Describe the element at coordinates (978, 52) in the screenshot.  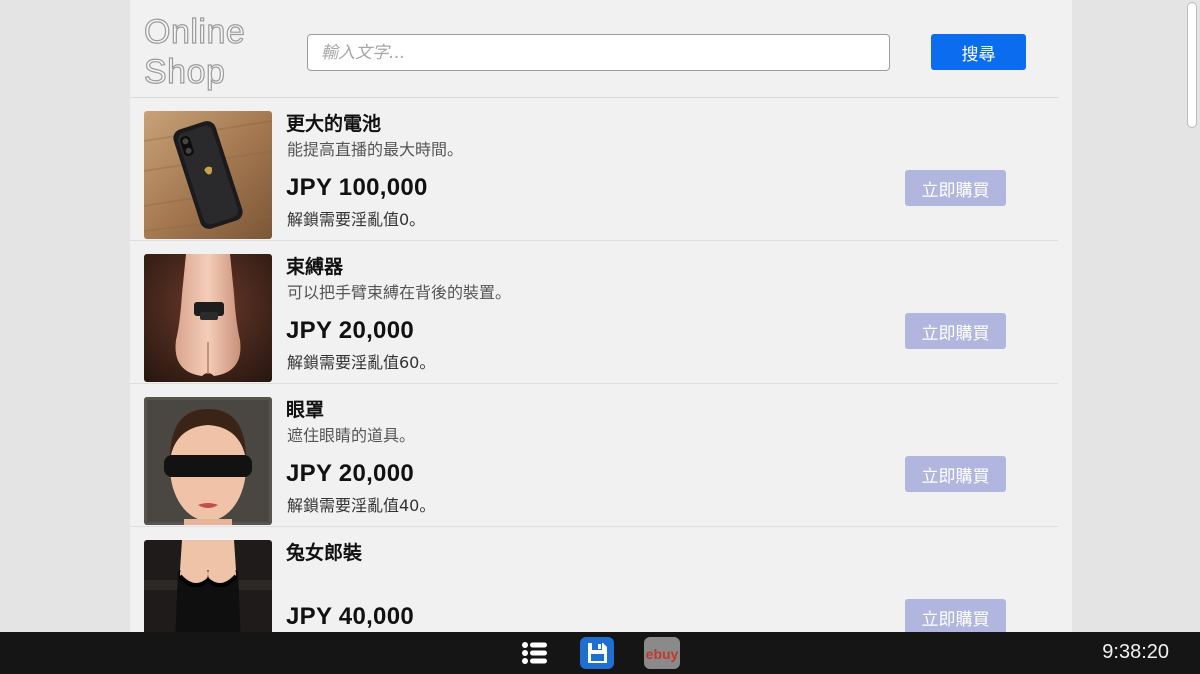
I see `search-button: 搜尋` at that location.